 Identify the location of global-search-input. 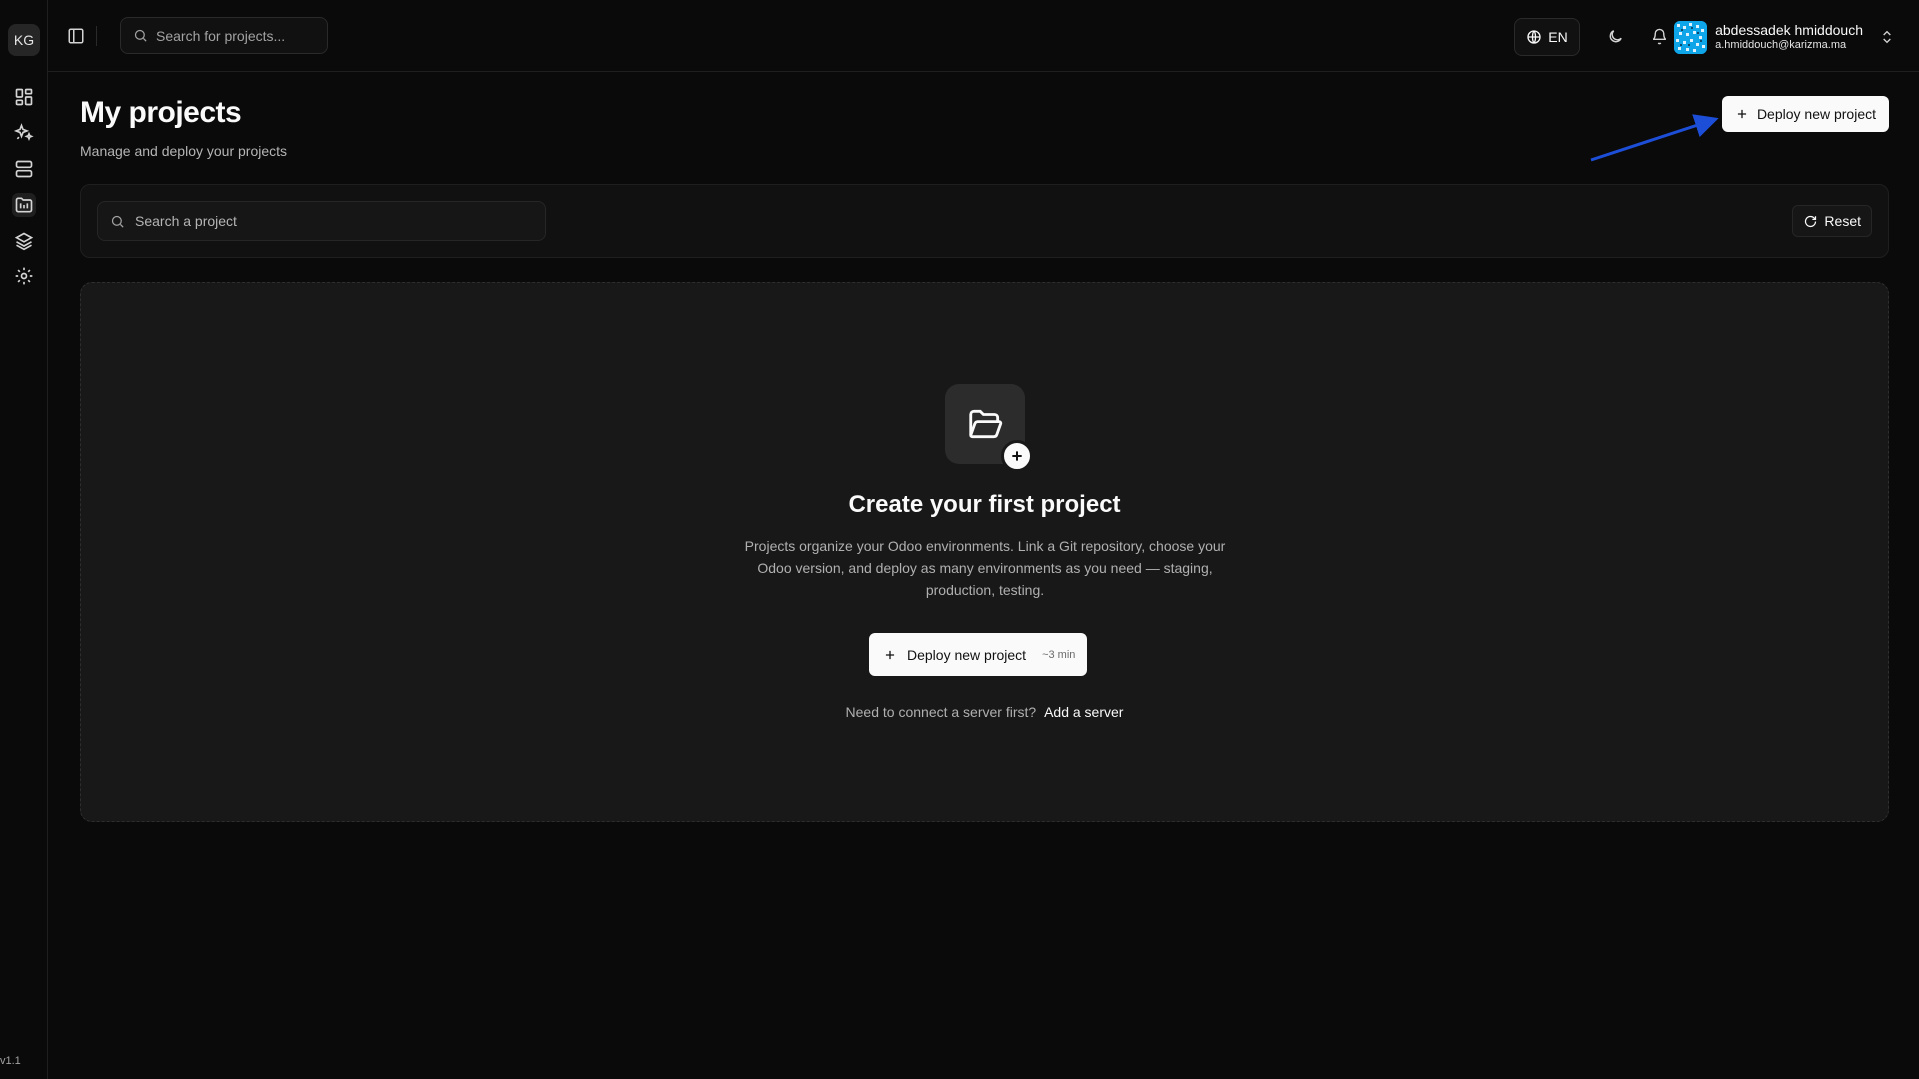
(236, 35).